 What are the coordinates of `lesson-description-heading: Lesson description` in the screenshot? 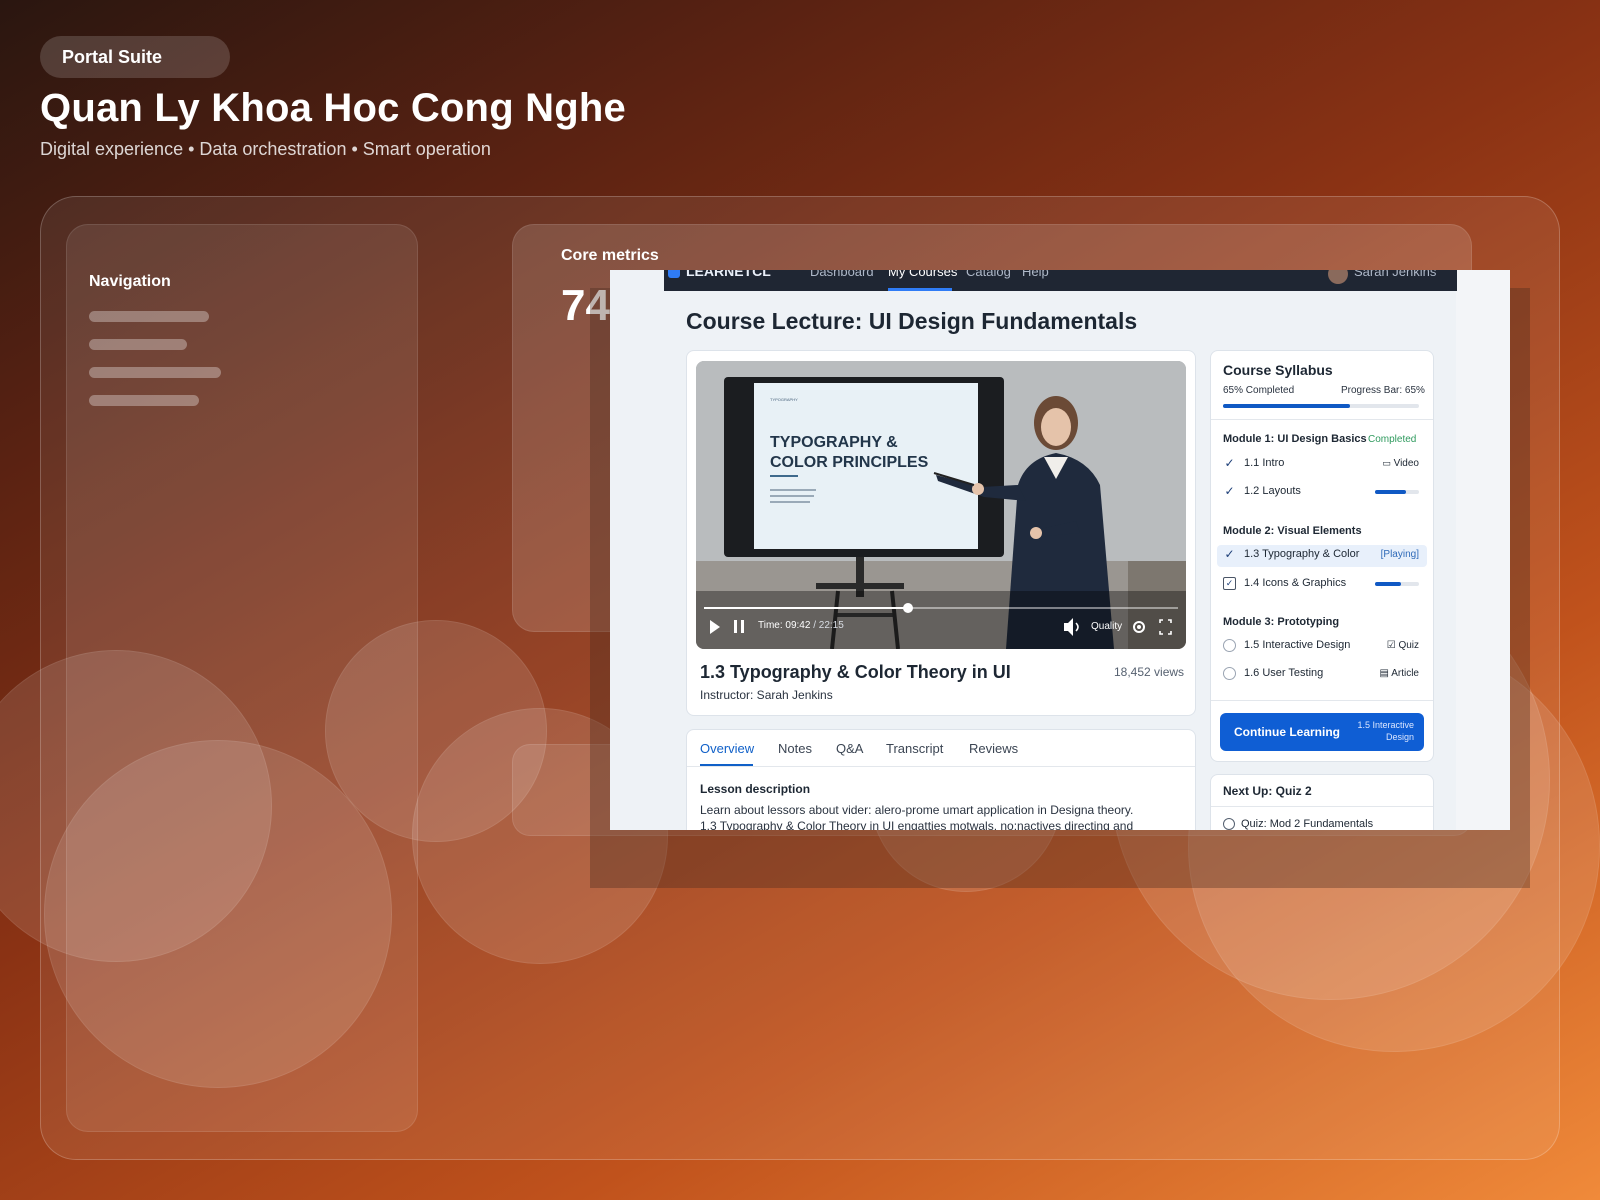 It's located at (755, 789).